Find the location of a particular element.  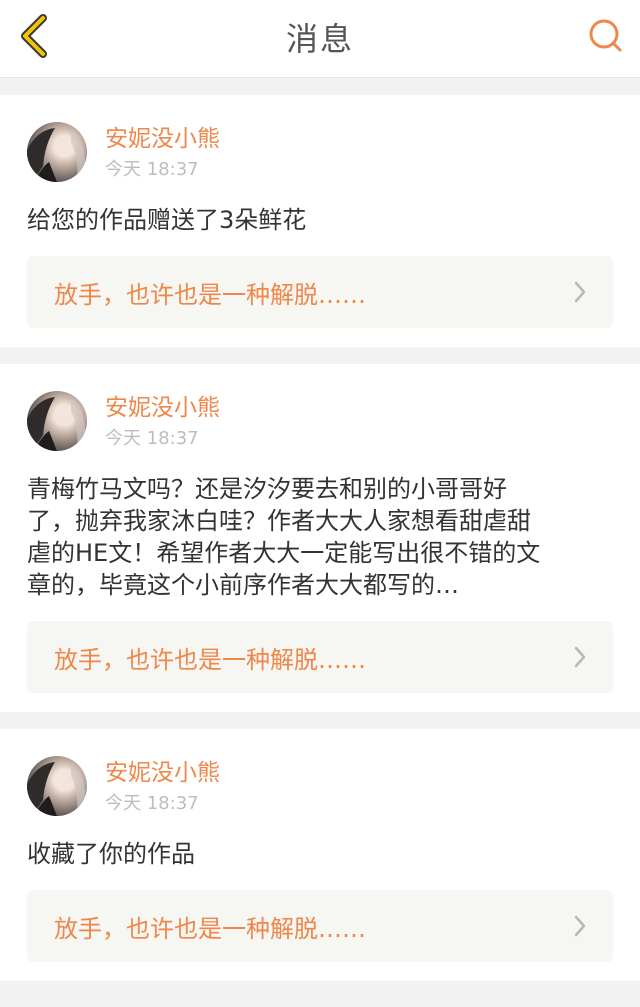

top-bar: 消息 is located at coordinates (320, 39).